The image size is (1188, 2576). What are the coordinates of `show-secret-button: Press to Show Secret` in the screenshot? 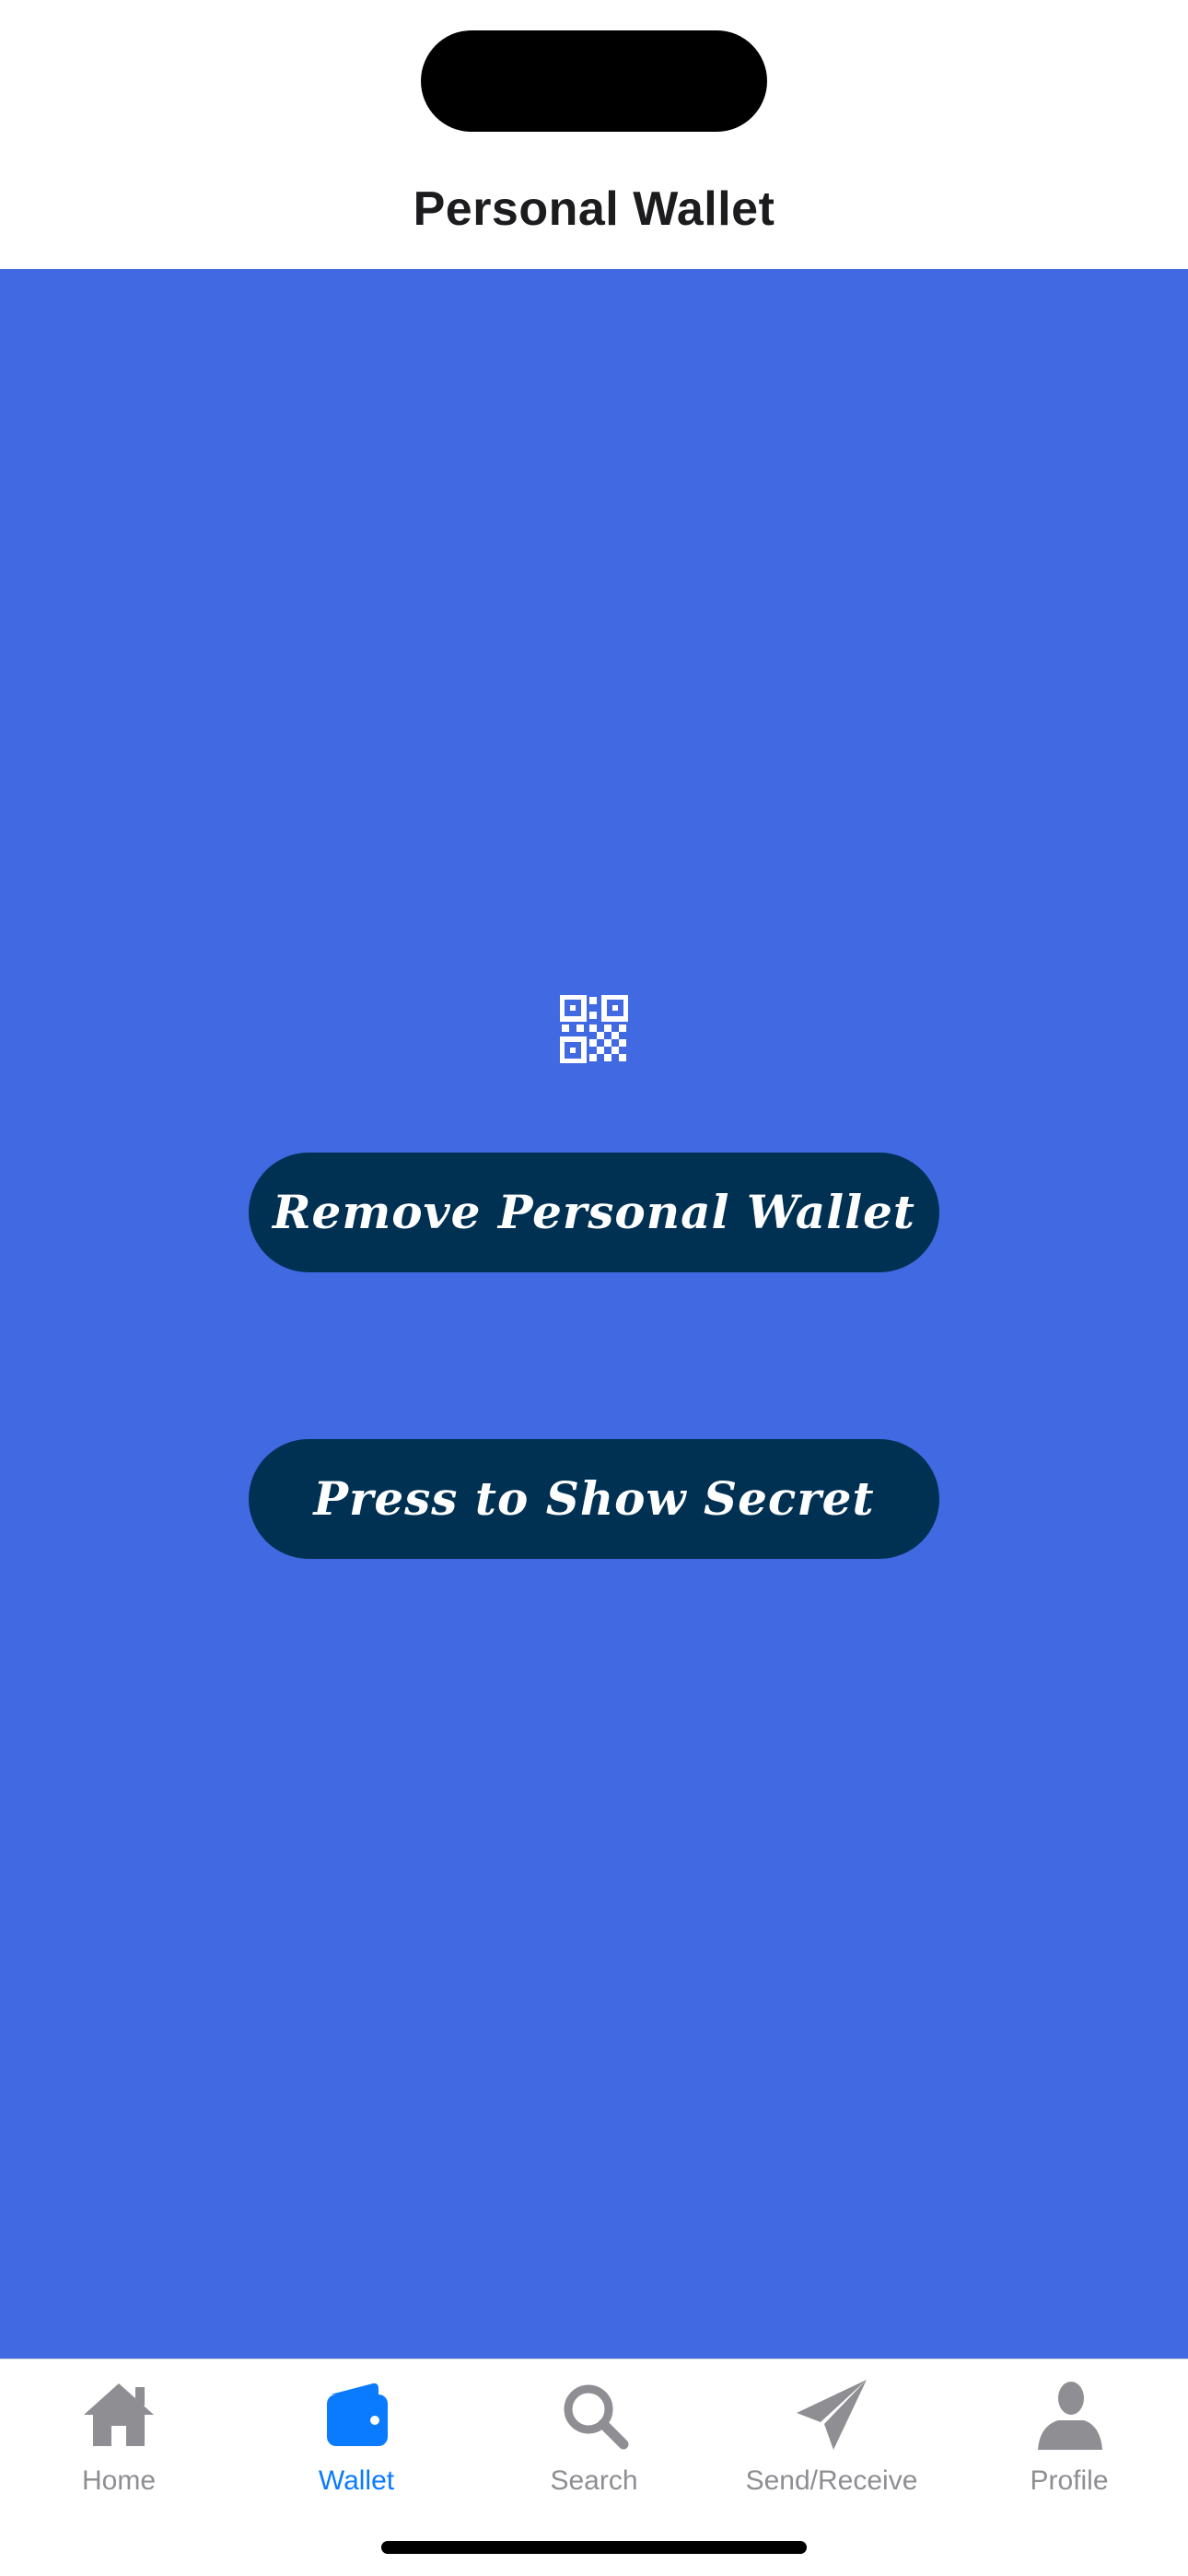 It's located at (594, 1499).